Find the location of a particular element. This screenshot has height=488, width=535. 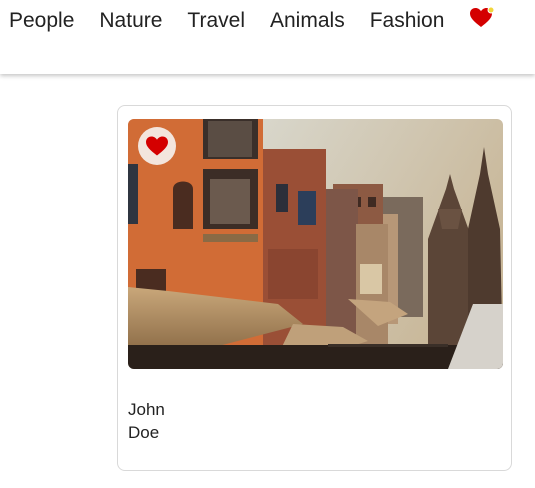

favorites-button is located at coordinates (482, 18).